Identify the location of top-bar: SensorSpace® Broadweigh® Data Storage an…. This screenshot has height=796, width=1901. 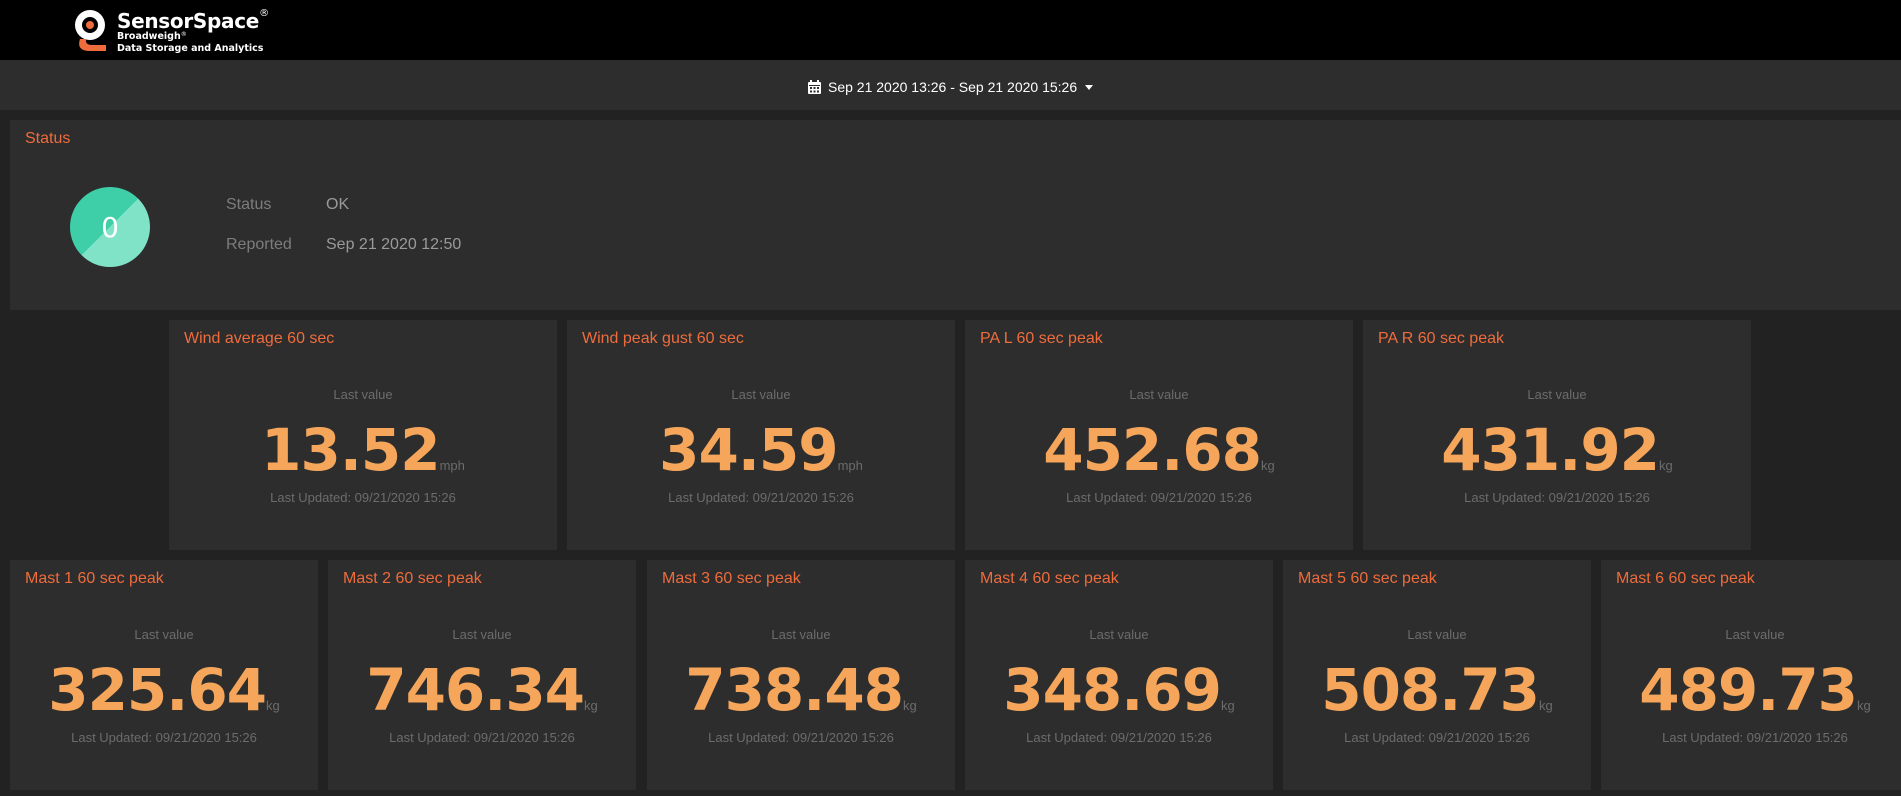
(950, 30).